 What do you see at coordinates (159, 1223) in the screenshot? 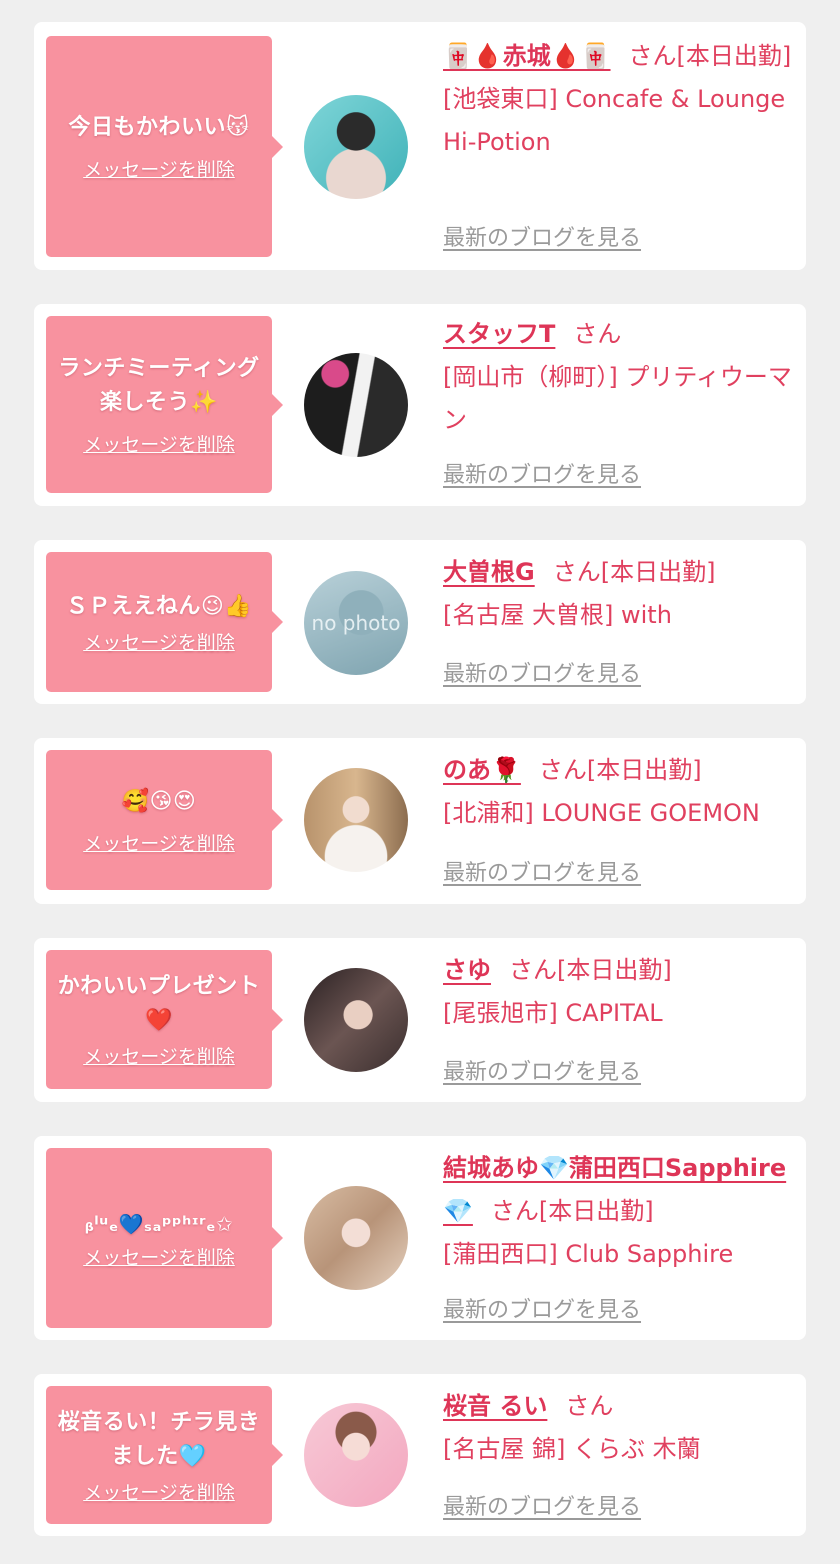
I see `message-text: ᵦˡᵘₑ💙ₛₐᵖᵖʰᶦʳₑ✩` at bounding box center [159, 1223].